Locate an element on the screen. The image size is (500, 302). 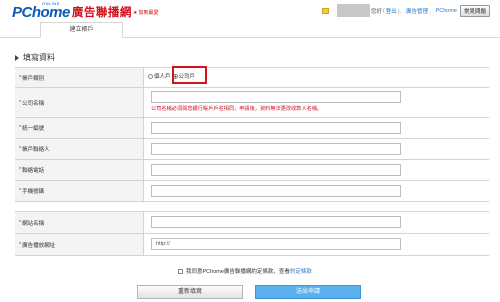
add-favorite-label: 加到最愛 is located at coordinates (148, 13).